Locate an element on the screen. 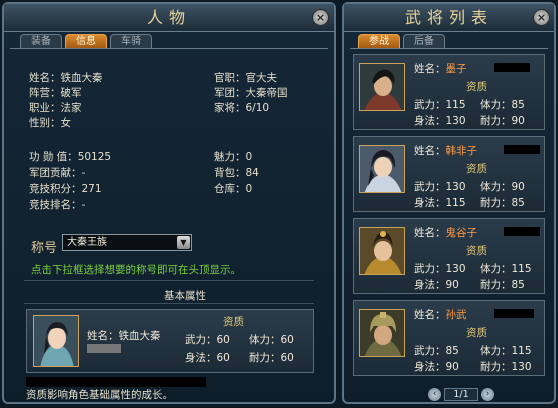 The image size is (558, 408). rank-value: 官大夫 is located at coordinates (261, 78).